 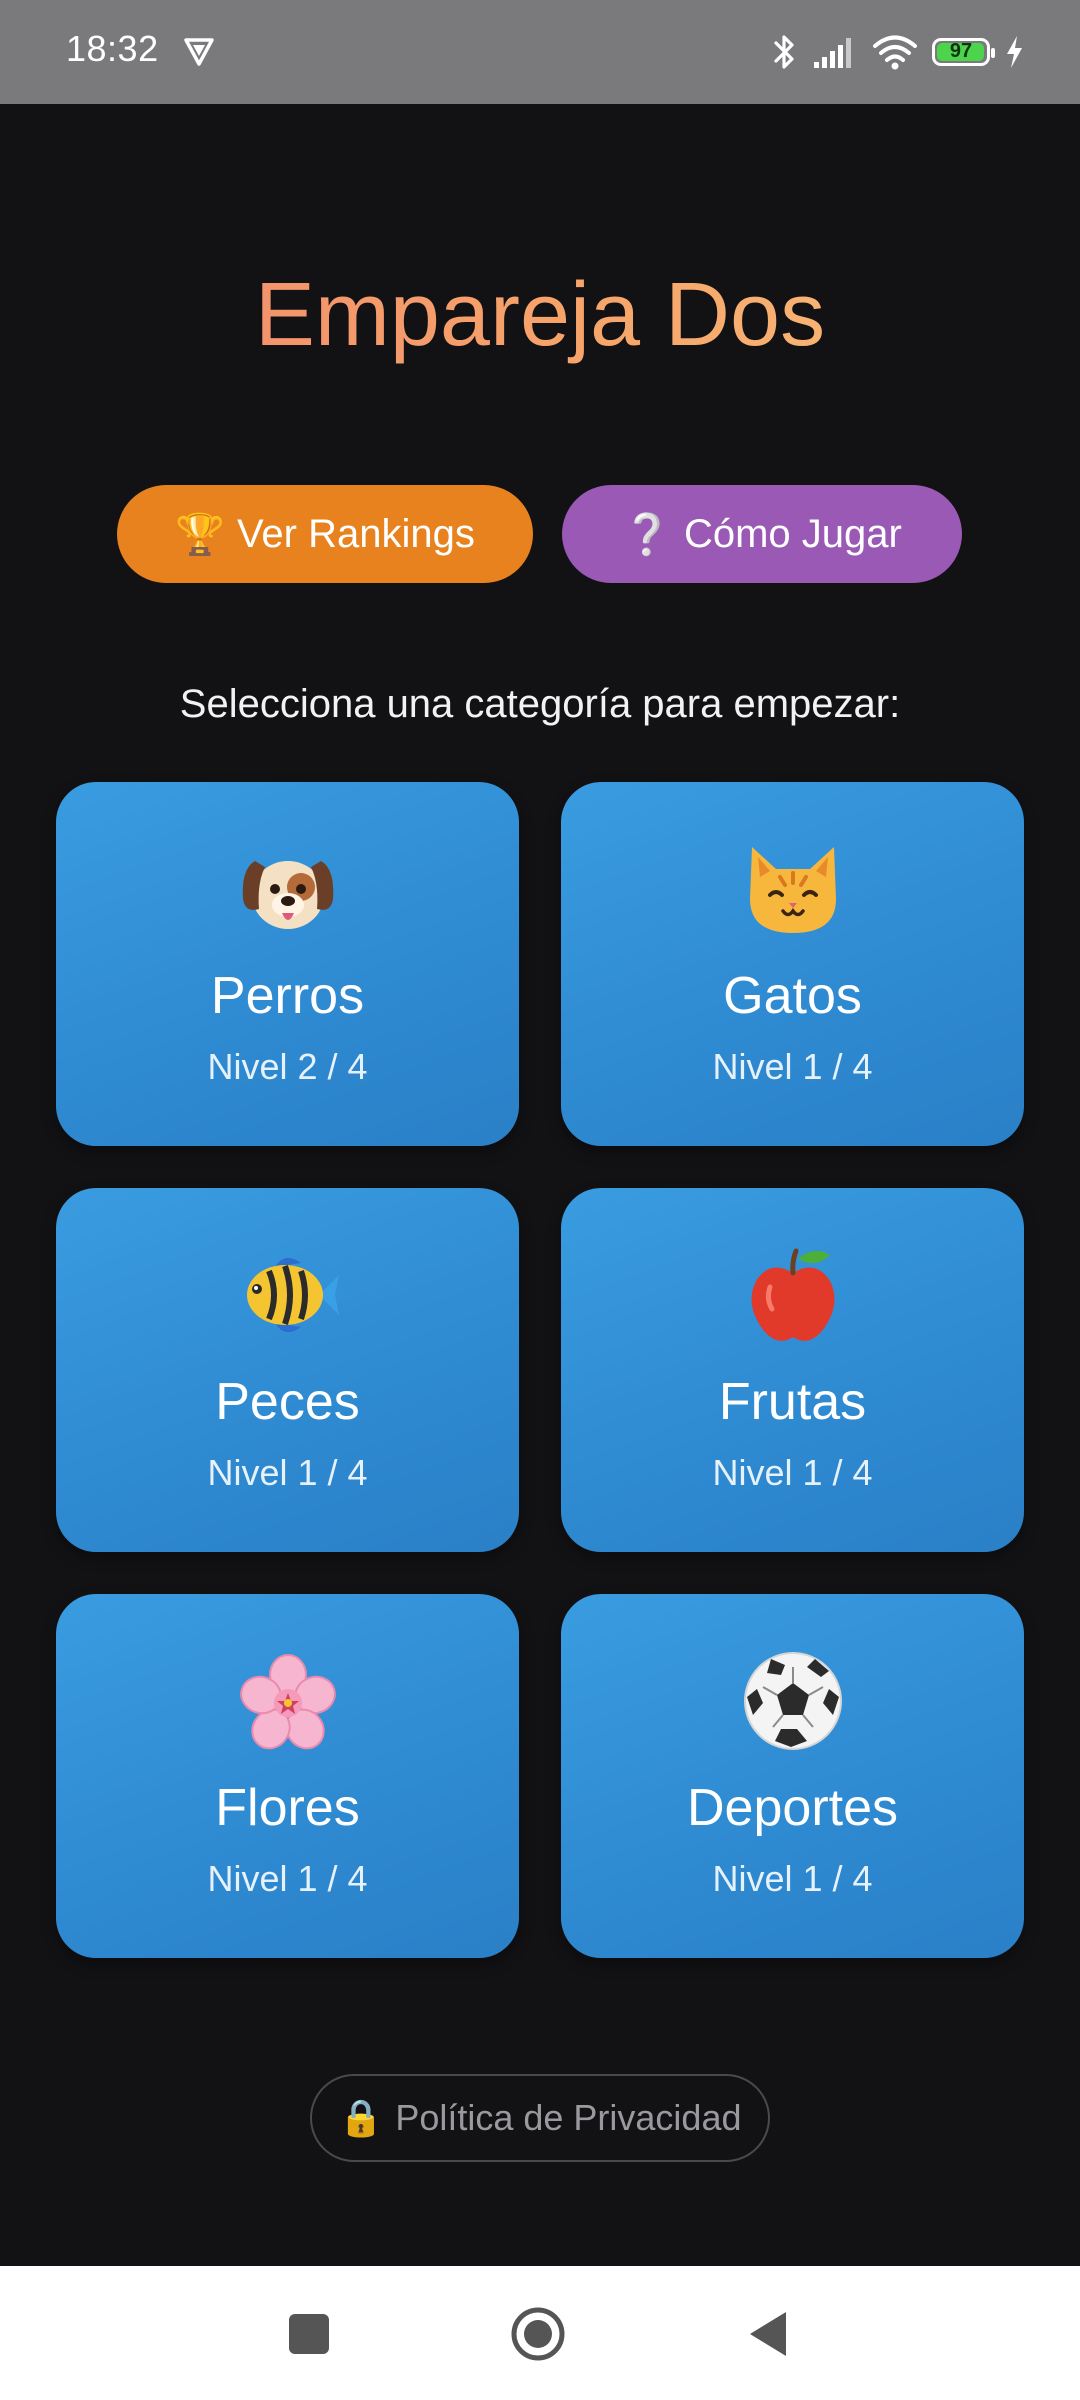 I want to click on category-card-flores: Flores Nivel 1 / 4, so click(x=287, y=1776).